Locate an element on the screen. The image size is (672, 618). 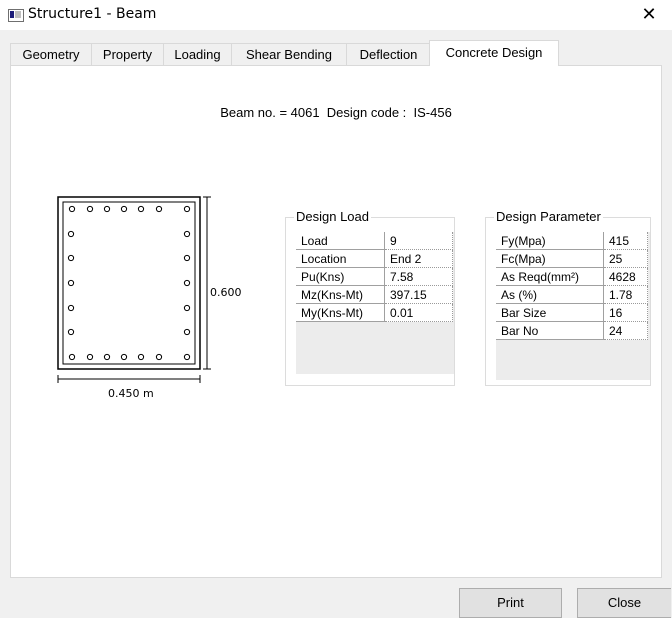
design-parameter-value: 4628 is located at coordinates (625, 276).